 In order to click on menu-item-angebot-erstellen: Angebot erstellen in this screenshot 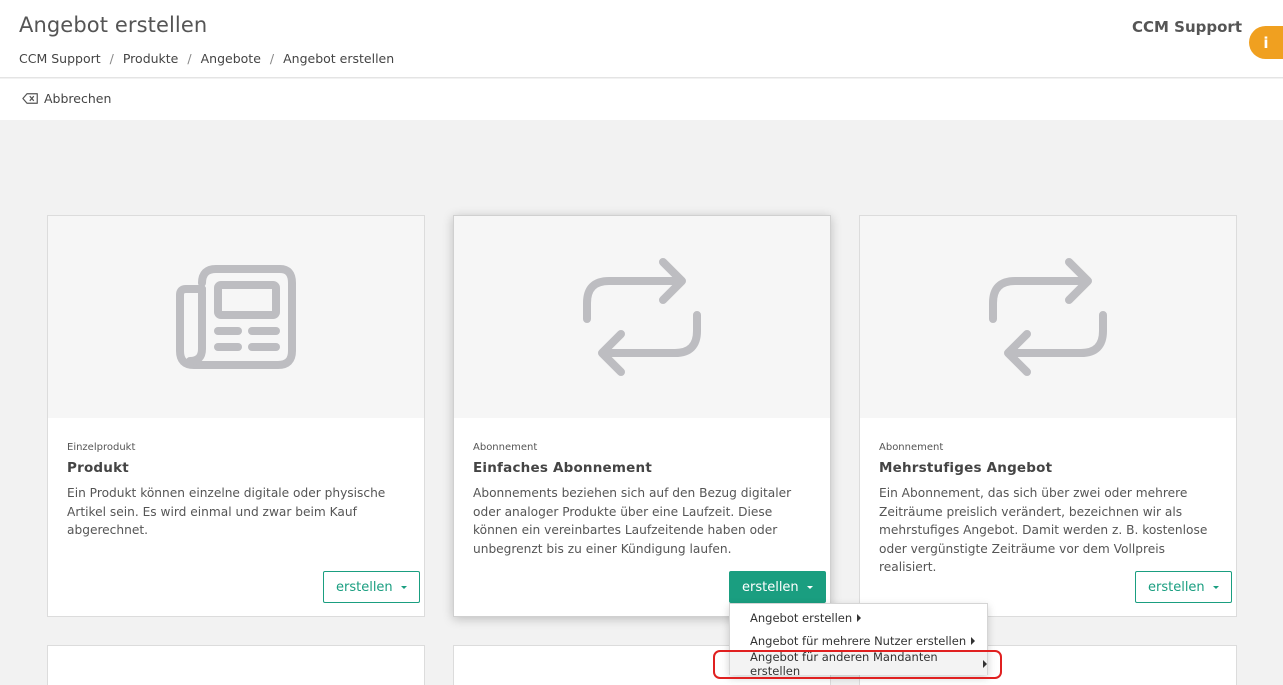, I will do `click(858, 617)`.